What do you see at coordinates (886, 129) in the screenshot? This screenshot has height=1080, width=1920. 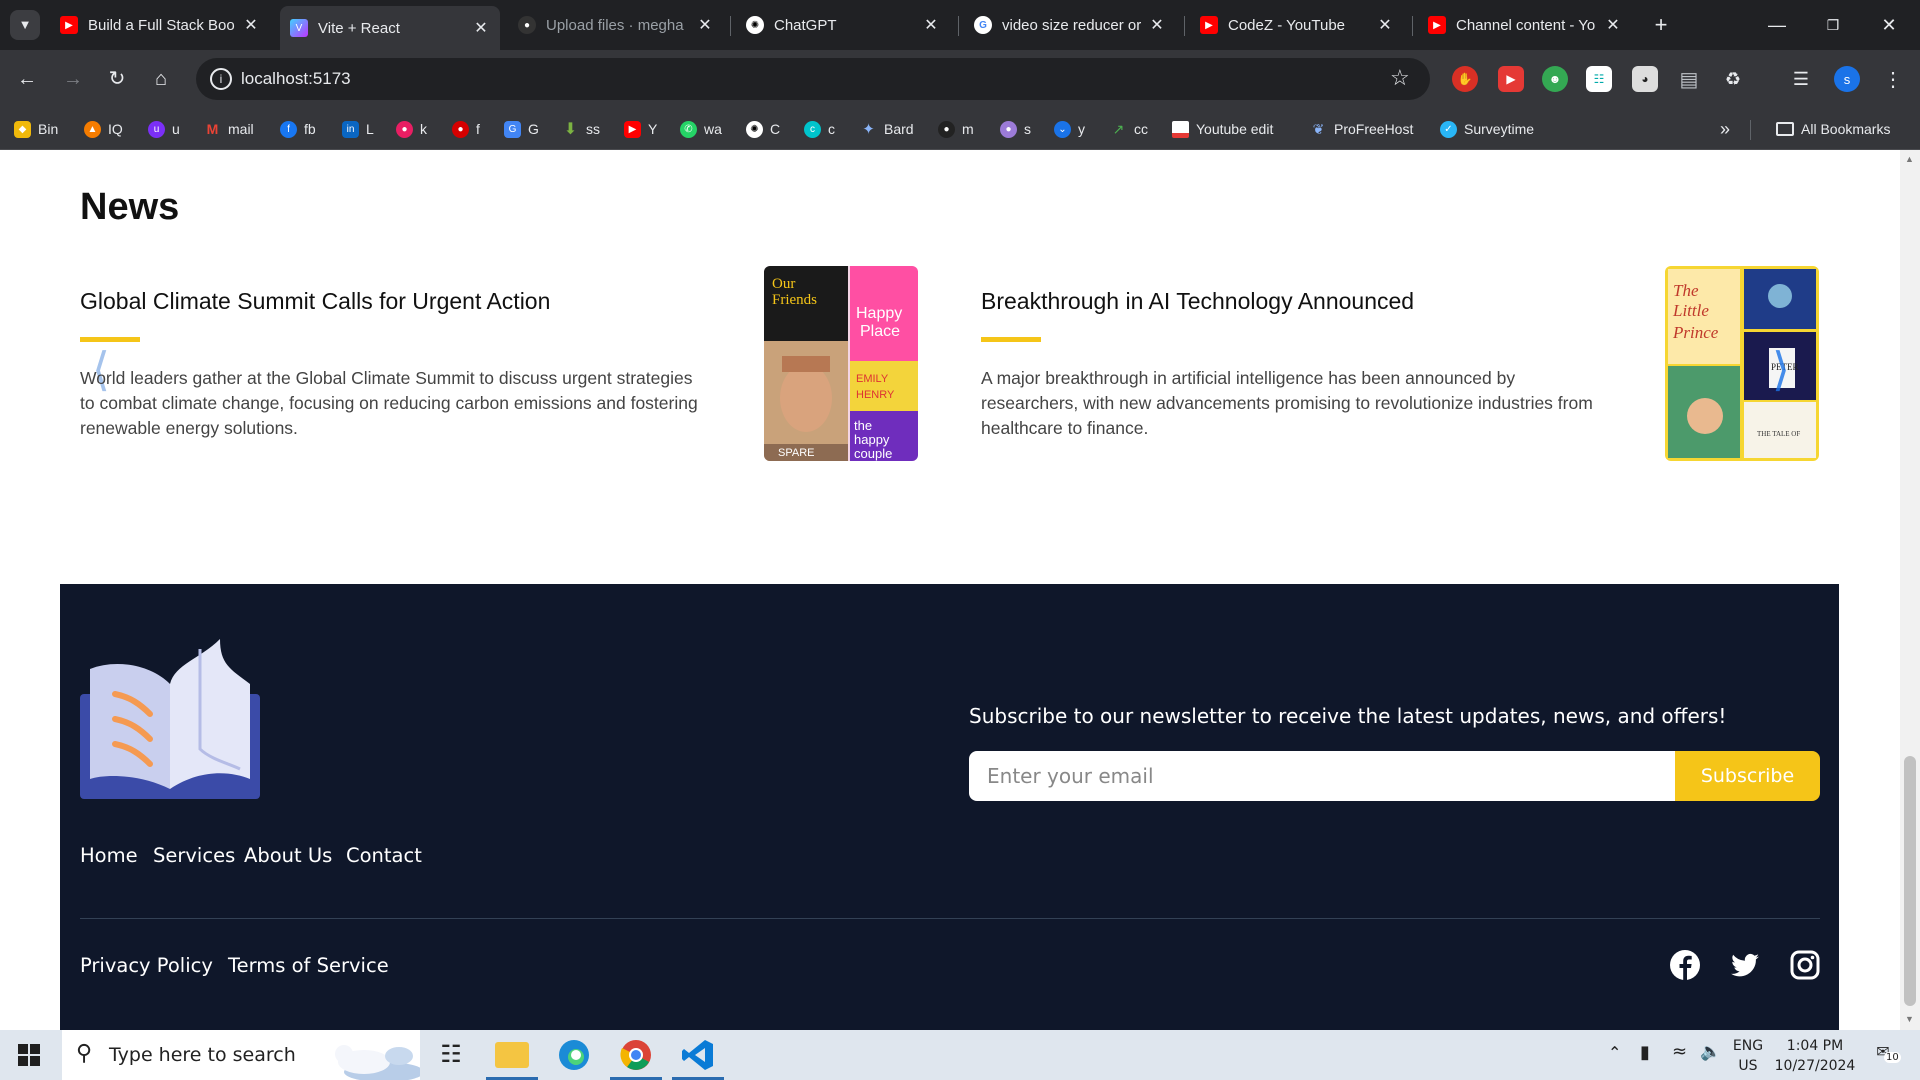 I see `bookmark-bard: ✦ Bard` at bounding box center [886, 129].